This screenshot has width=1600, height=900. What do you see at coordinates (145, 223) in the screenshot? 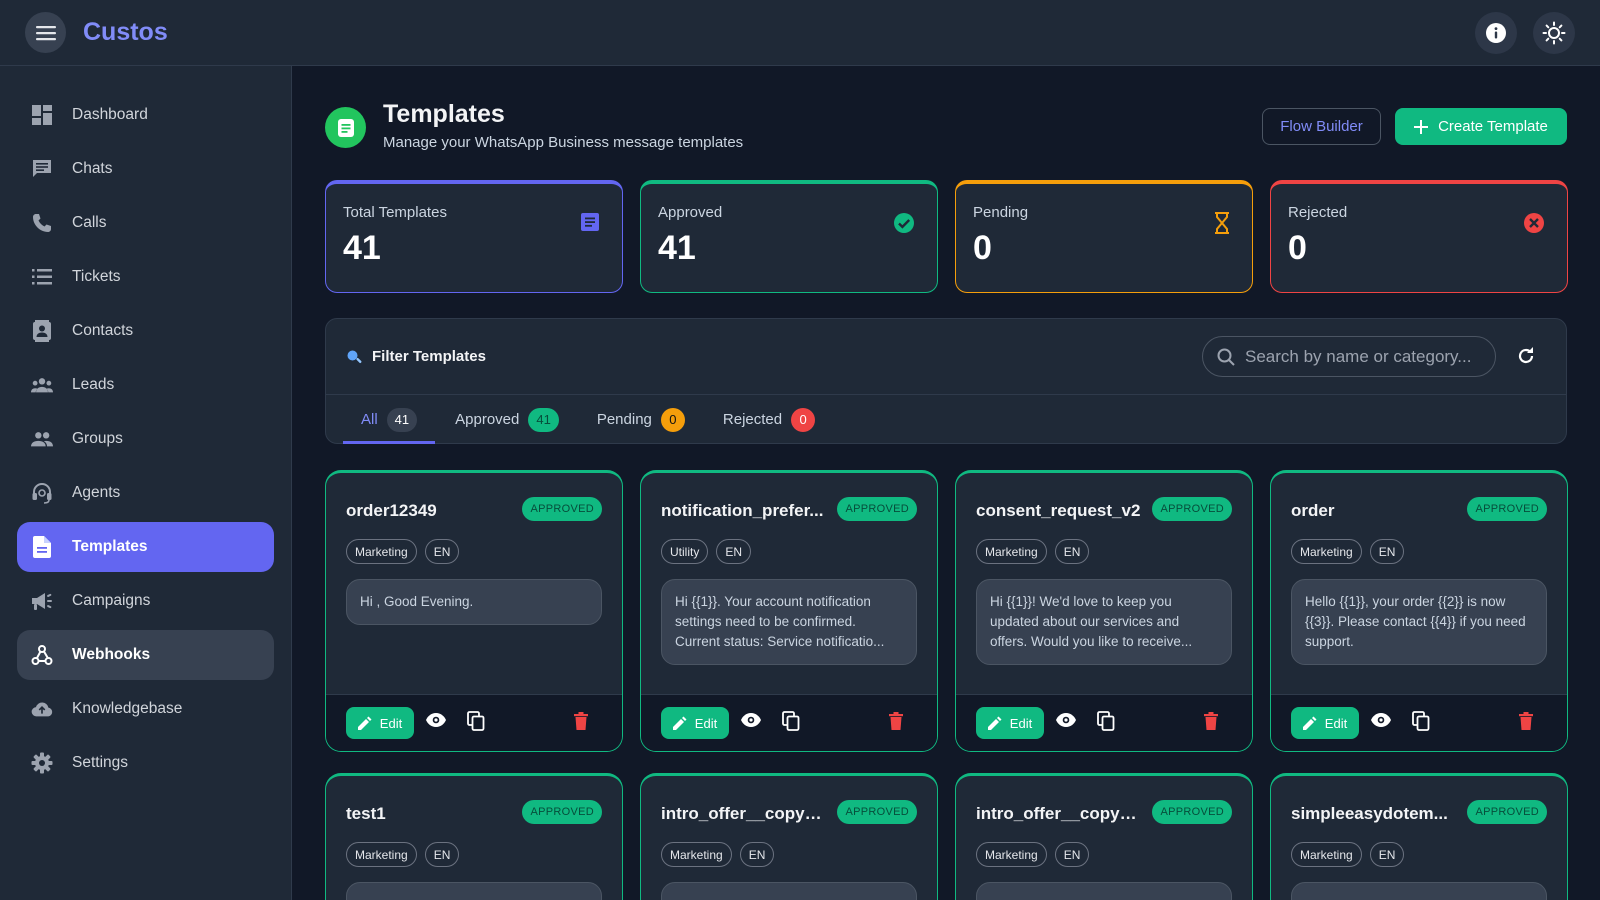
I see `sidebar-item-calls: Calls` at bounding box center [145, 223].